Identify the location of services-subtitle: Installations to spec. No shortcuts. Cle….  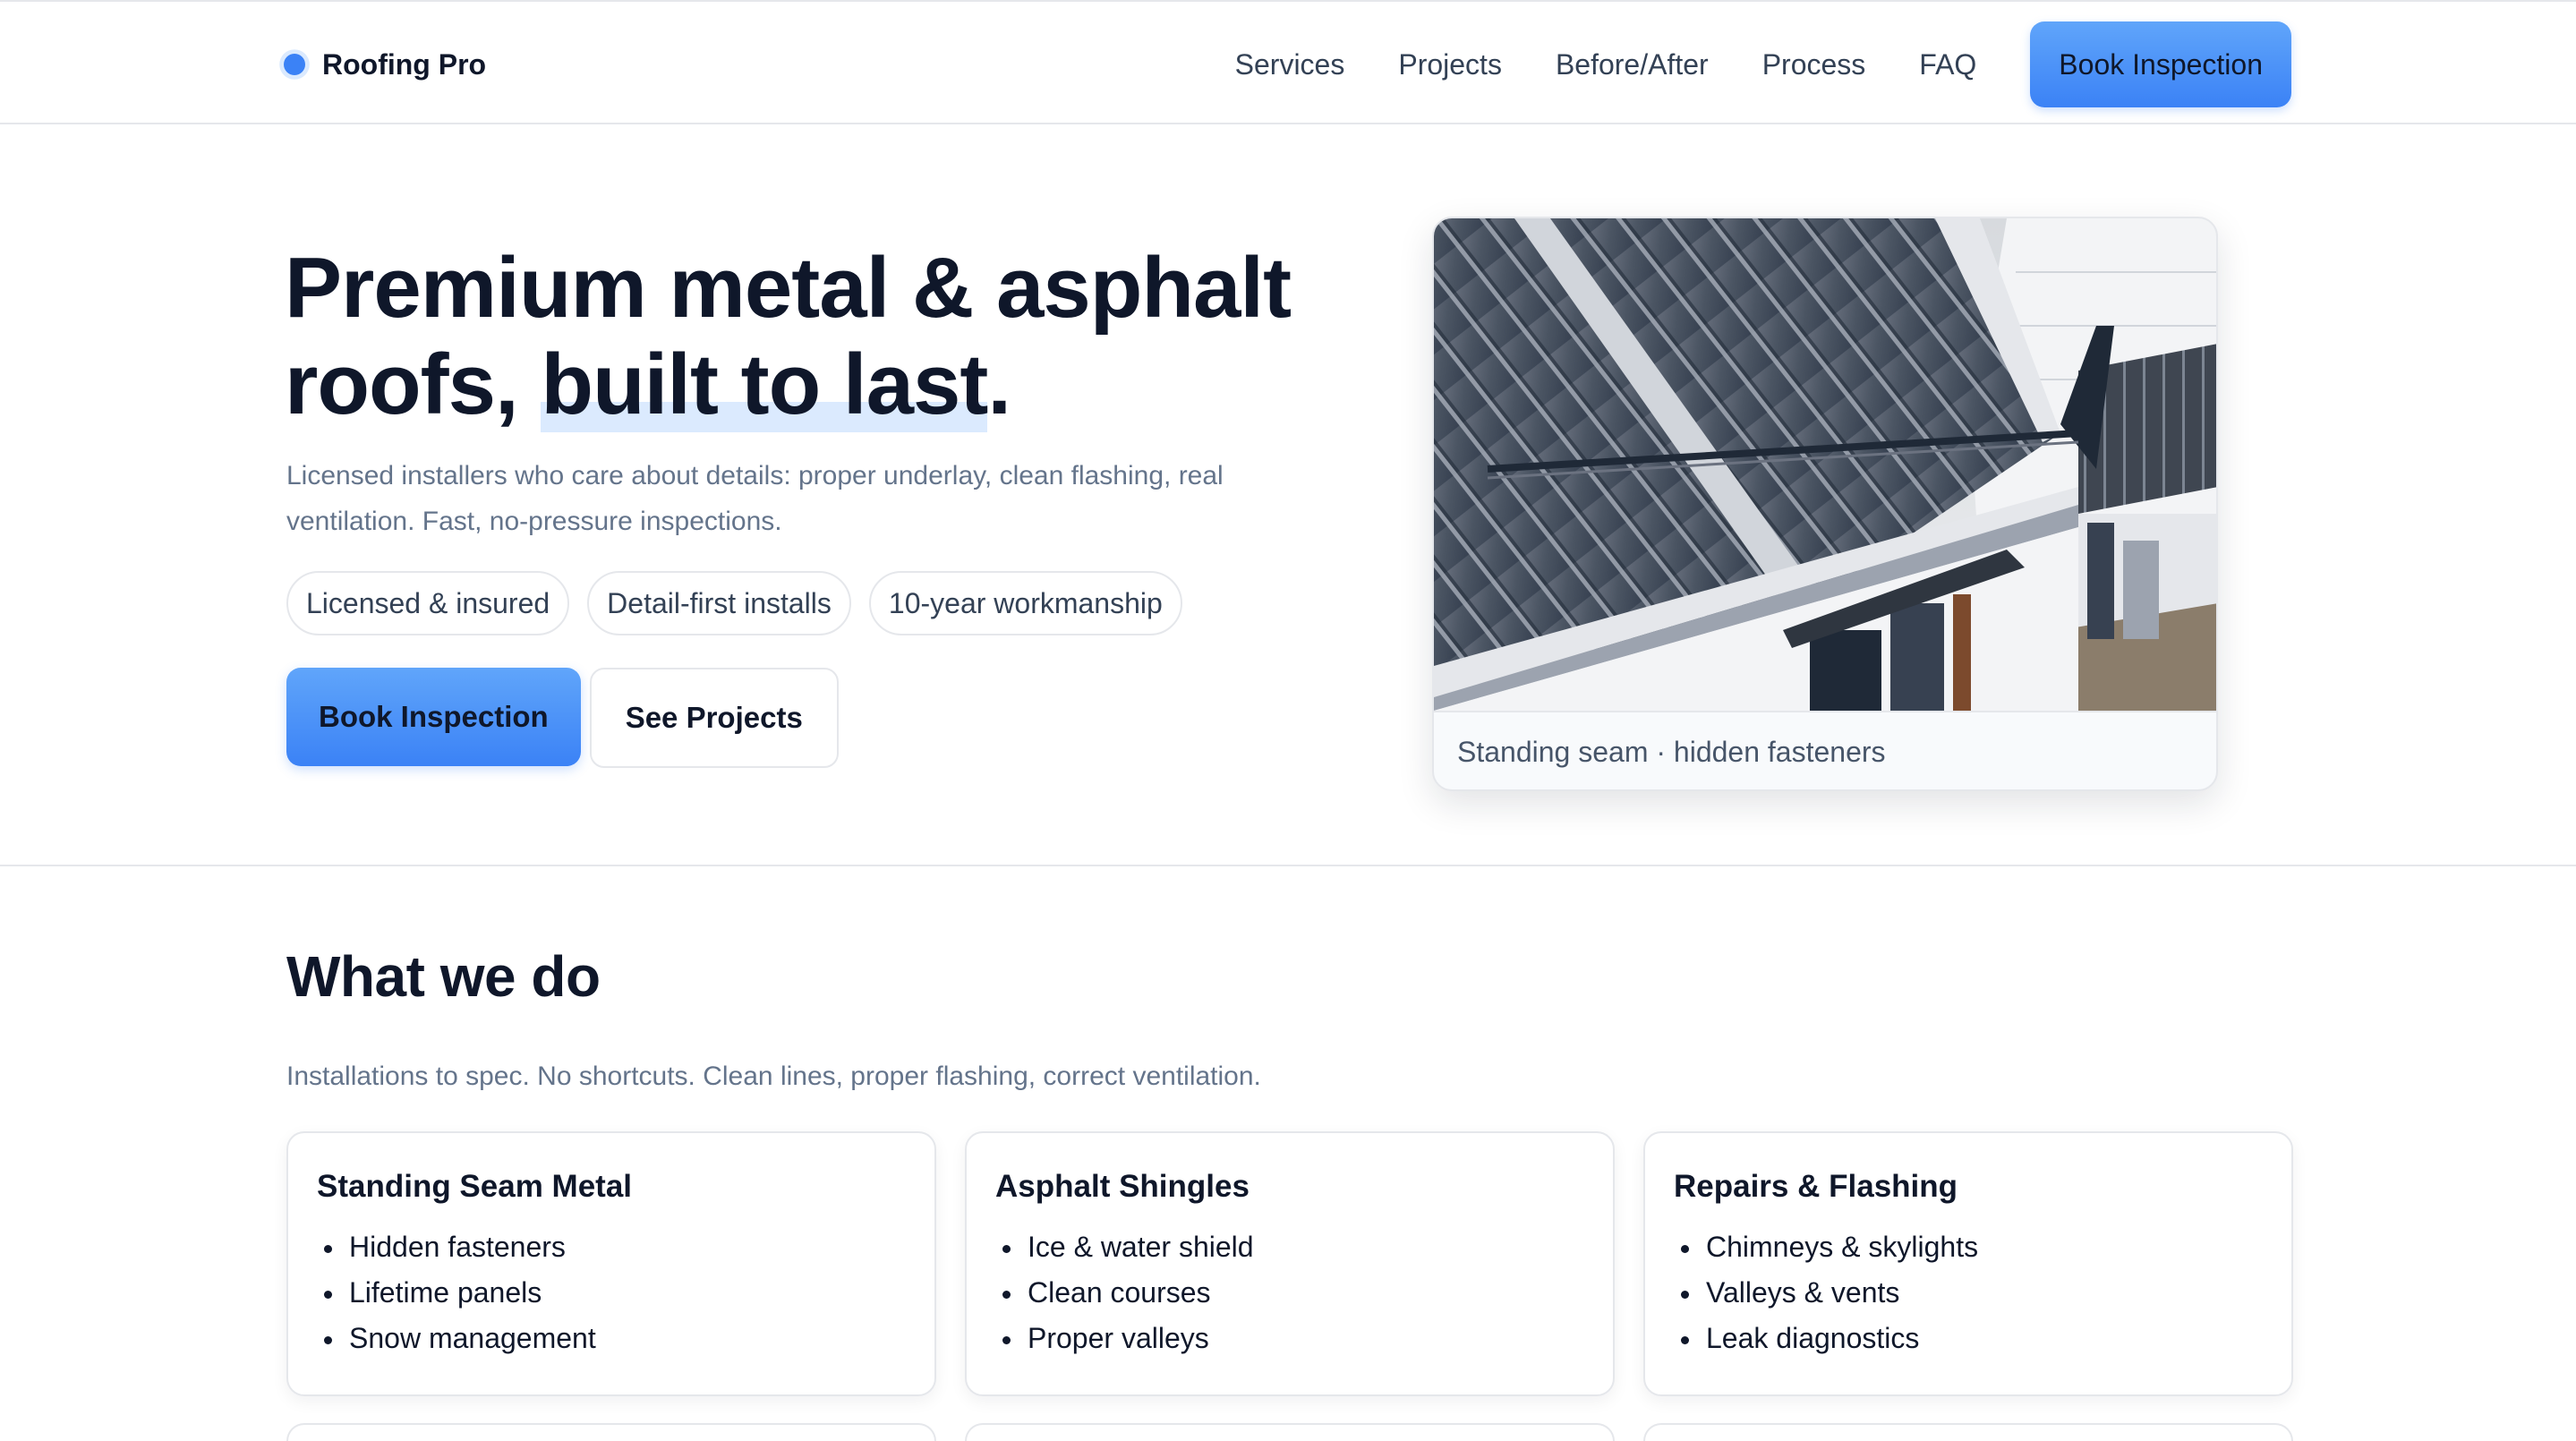
(773, 1076).